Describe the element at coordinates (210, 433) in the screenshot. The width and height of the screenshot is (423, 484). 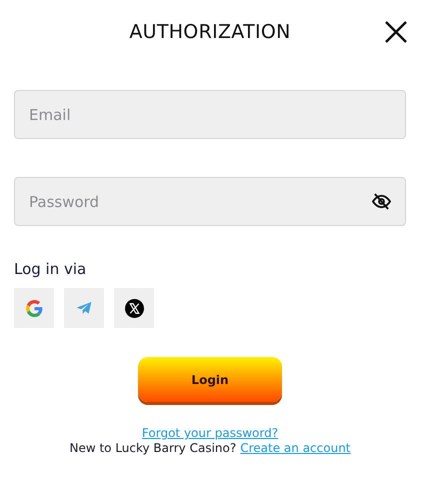
I see `forgot-password-link: Forgot your password?` at that location.